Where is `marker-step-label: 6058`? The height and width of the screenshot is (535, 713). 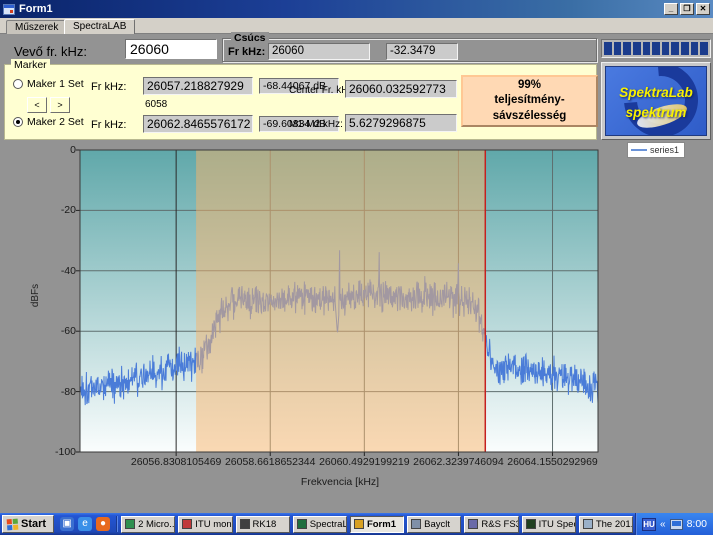
marker-step-label: 6058 is located at coordinates (156, 104).